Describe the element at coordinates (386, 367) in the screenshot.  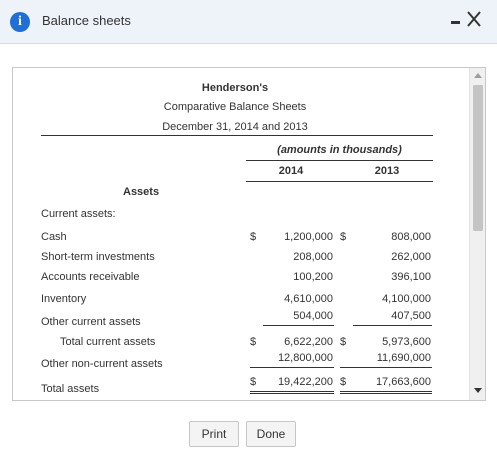
I see `total-rule-2013` at that location.